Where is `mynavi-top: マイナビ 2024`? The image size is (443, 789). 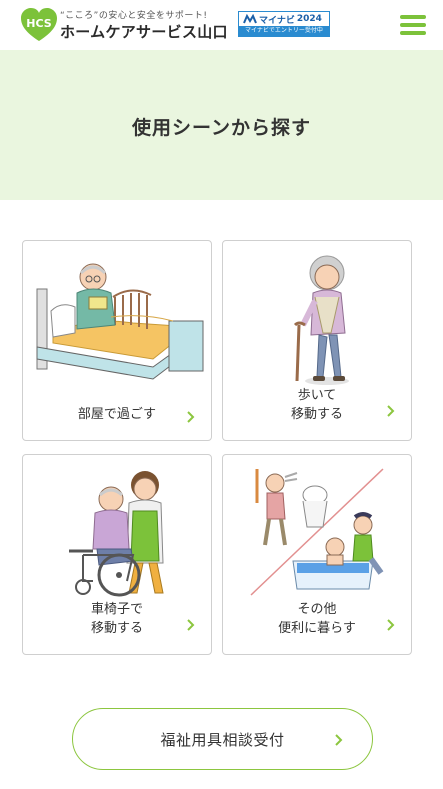 mynavi-top: マイナビ 2024 is located at coordinates (284, 19).